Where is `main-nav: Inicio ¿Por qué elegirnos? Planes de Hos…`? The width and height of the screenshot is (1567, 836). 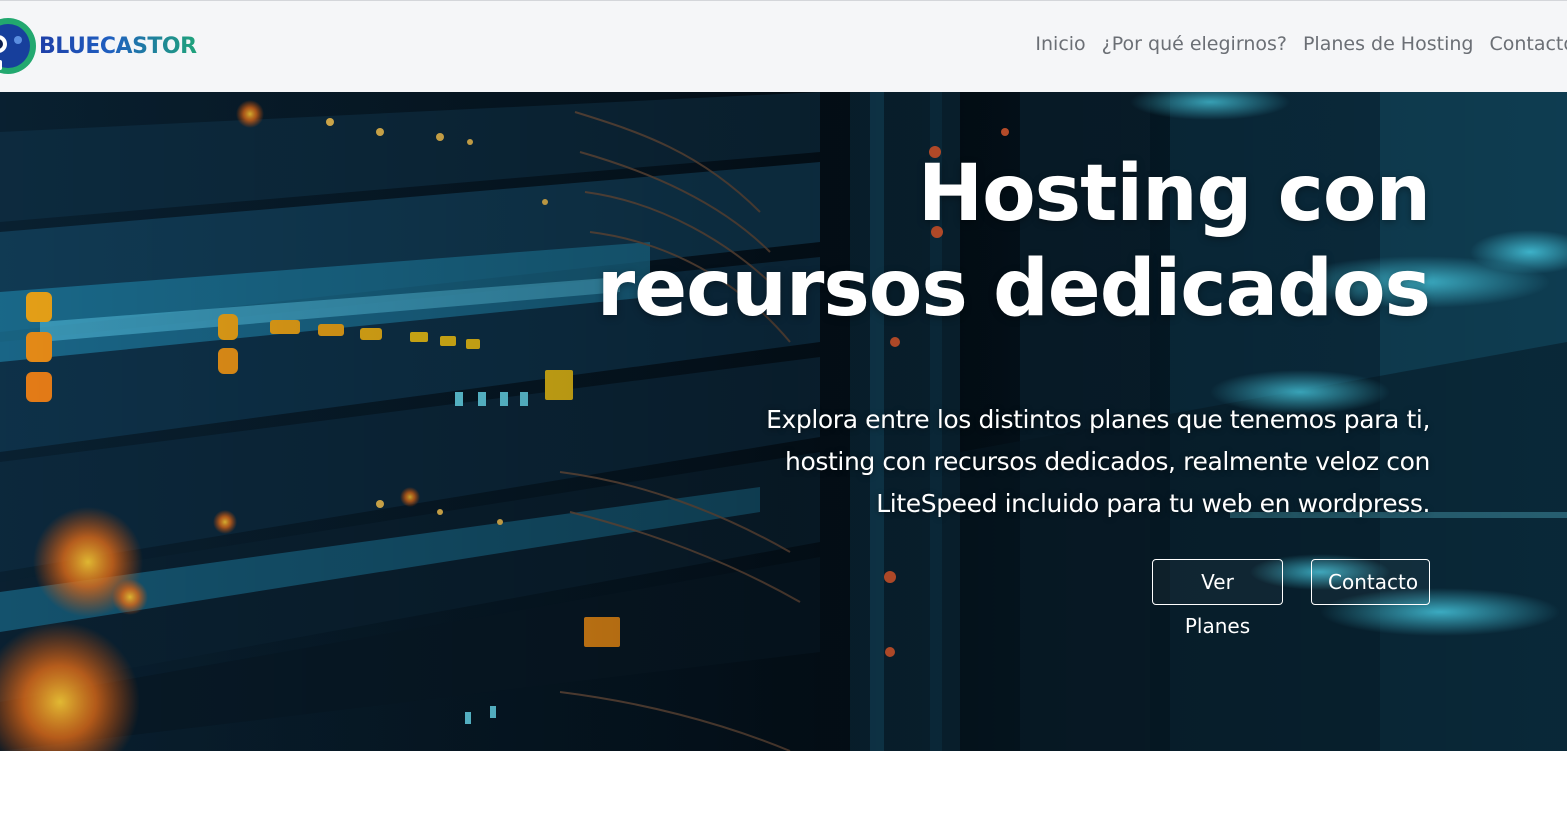 main-nav: Inicio ¿Por qué elegirnos? Planes de Hos… is located at coordinates (1301, 44).